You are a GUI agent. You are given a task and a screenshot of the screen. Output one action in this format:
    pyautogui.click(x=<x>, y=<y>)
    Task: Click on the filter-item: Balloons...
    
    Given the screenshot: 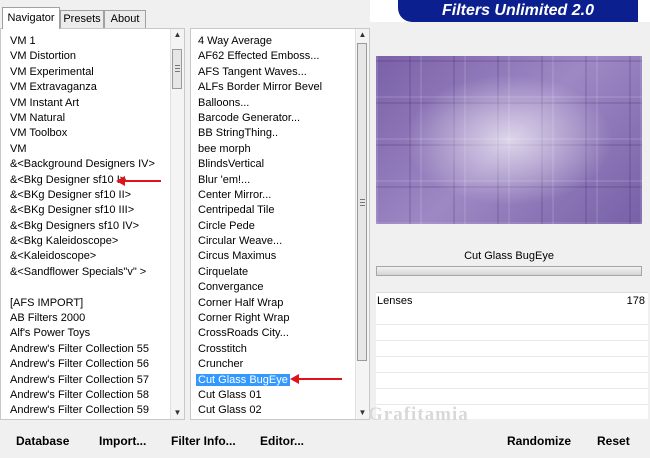 What is the action you would take?
    pyautogui.click(x=280, y=103)
    